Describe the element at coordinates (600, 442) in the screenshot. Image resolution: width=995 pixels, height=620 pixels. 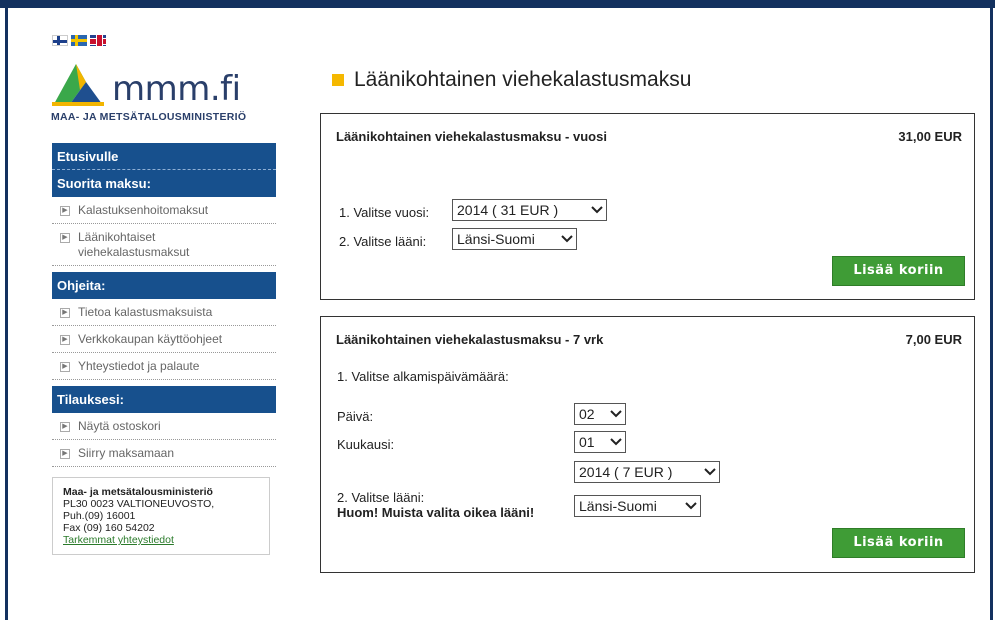
I see `month-select: 01` at that location.